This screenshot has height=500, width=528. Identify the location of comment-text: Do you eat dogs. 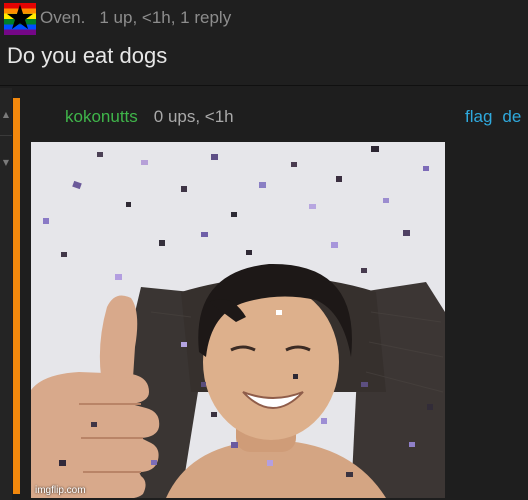
(87, 55).